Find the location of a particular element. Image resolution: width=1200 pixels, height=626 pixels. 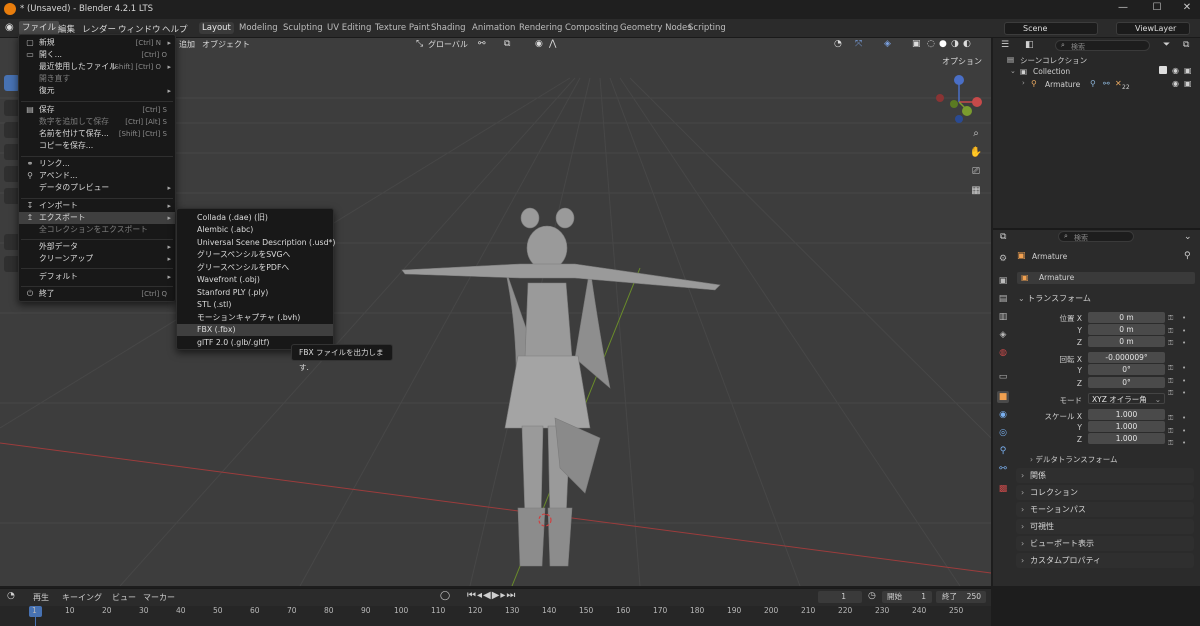

visibility-icon: ◔ is located at coordinates (838, 44).